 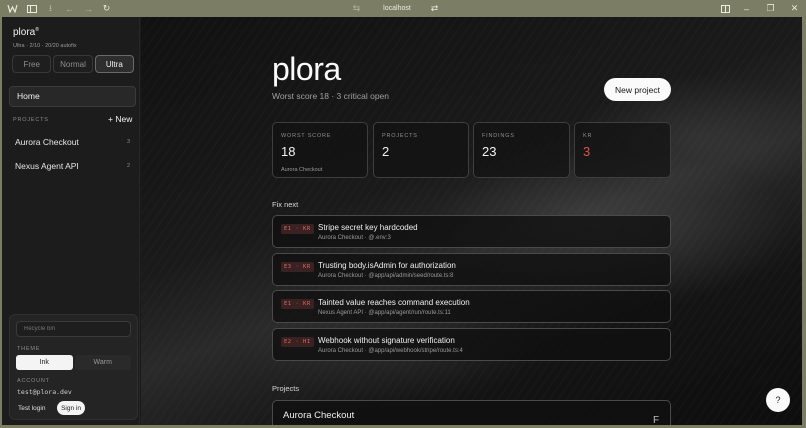 What do you see at coordinates (397, 8) in the screenshot?
I see `address-bar: localhost` at bounding box center [397, 8].